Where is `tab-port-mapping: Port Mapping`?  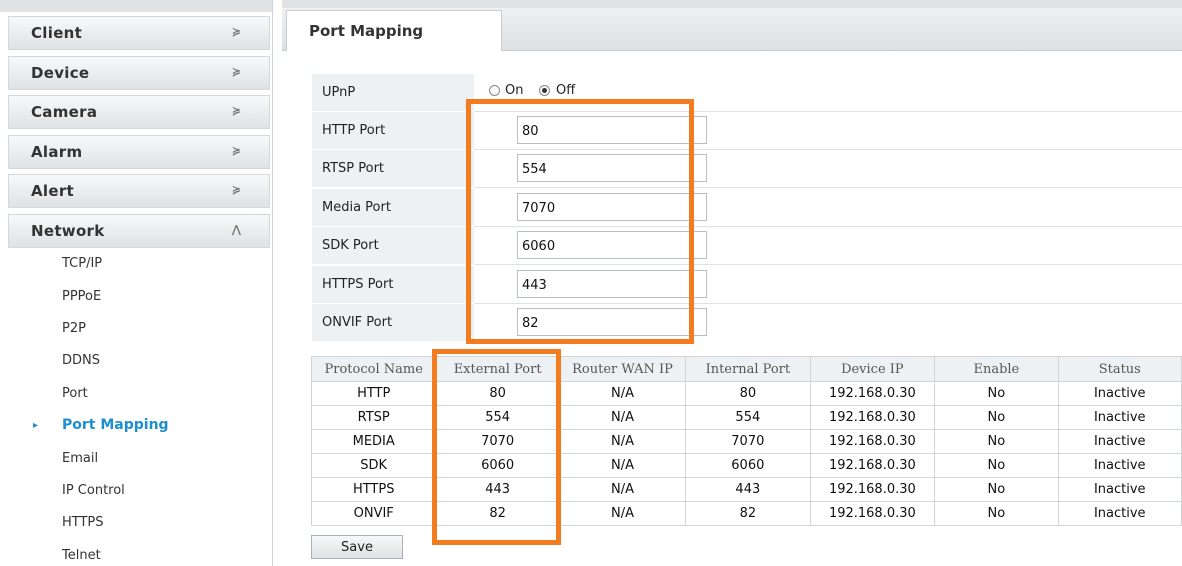
tab-port-mapping: Port Mapping is located at coordinates (394, 30).